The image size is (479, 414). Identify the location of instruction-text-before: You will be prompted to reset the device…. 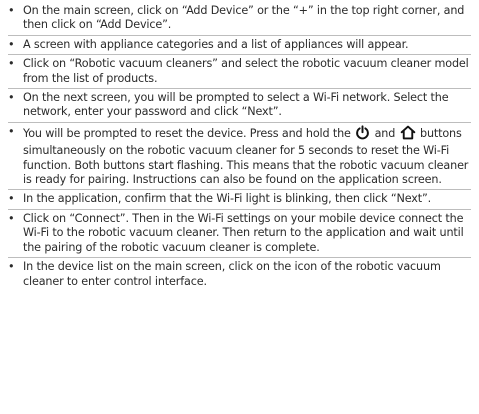
(187, 133).